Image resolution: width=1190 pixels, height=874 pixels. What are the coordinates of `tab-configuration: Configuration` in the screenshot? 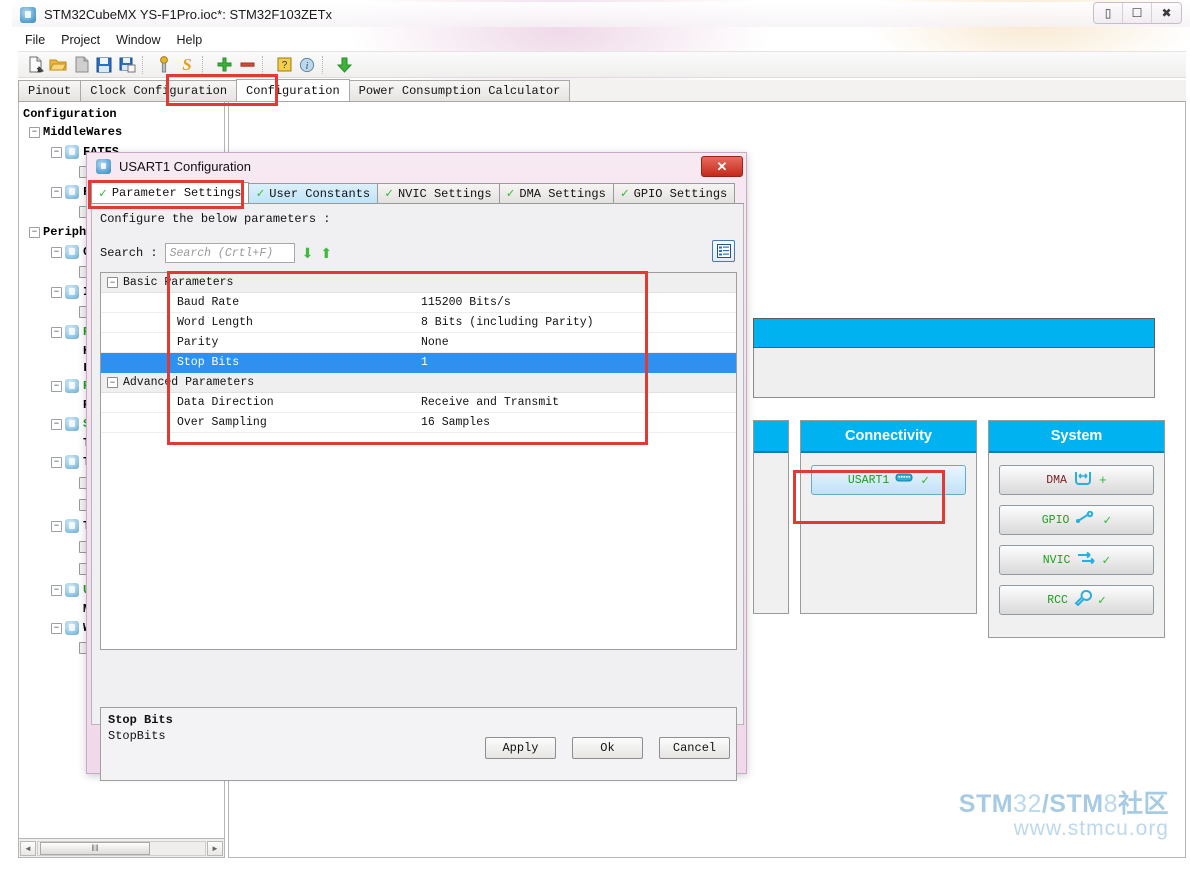 It's located at (293, 90).